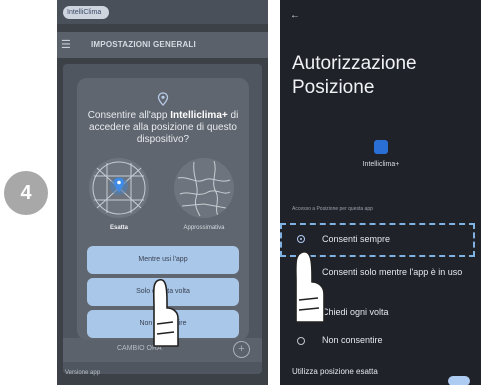  What do you see at coordinates (332, 209) in the screenshot?
I see `section-label: Accesso a Posizione per questa app` at bounding box center [332, 209].